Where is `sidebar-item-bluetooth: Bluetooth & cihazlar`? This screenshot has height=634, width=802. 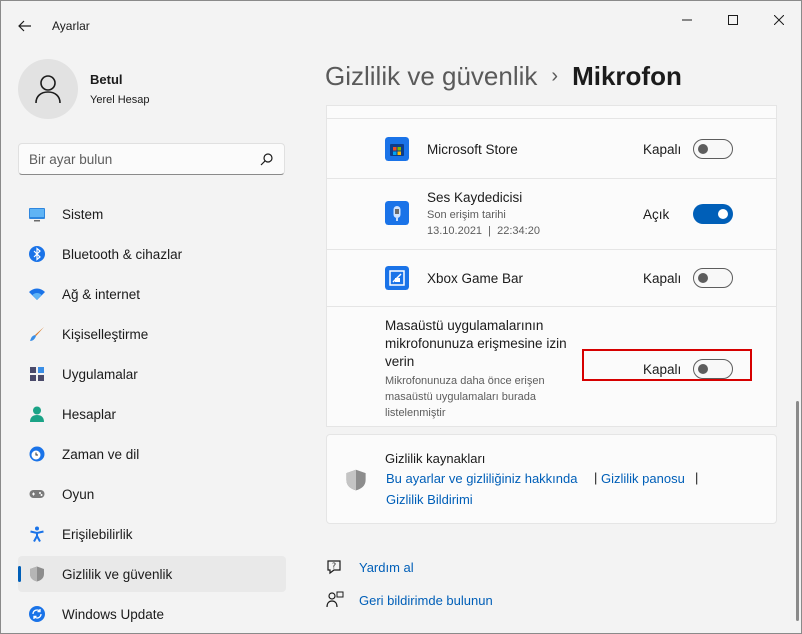 sidebar-item-bluetooth: Bluetooth & cihazlar is located at coordinates (152, 254).